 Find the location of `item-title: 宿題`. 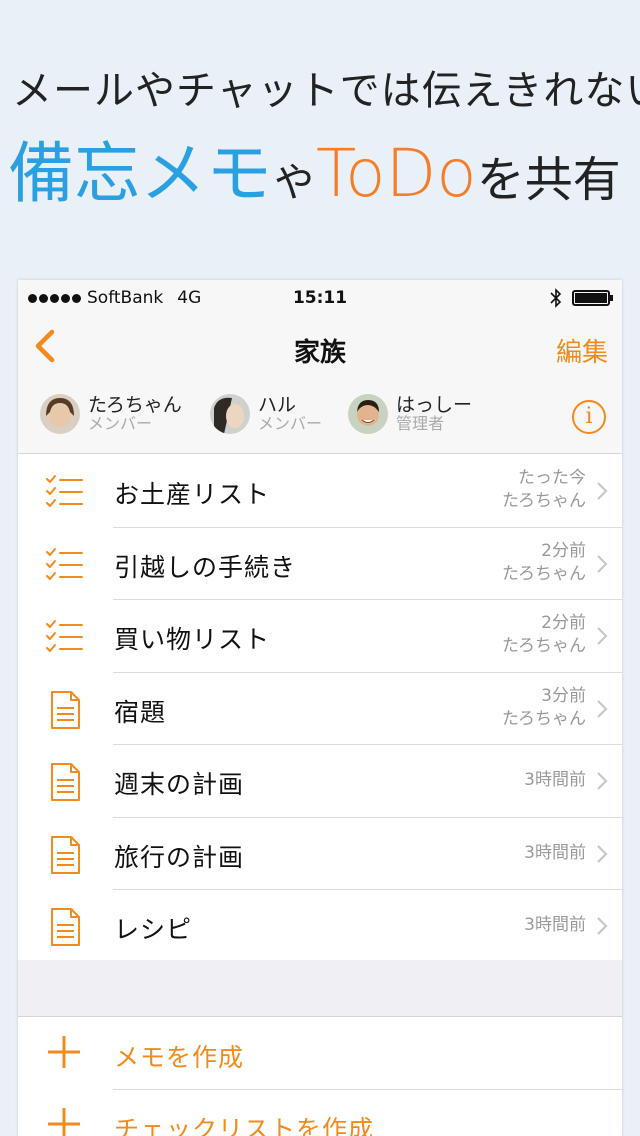

item-title: 宿題 is located at coordinates (140, 712).